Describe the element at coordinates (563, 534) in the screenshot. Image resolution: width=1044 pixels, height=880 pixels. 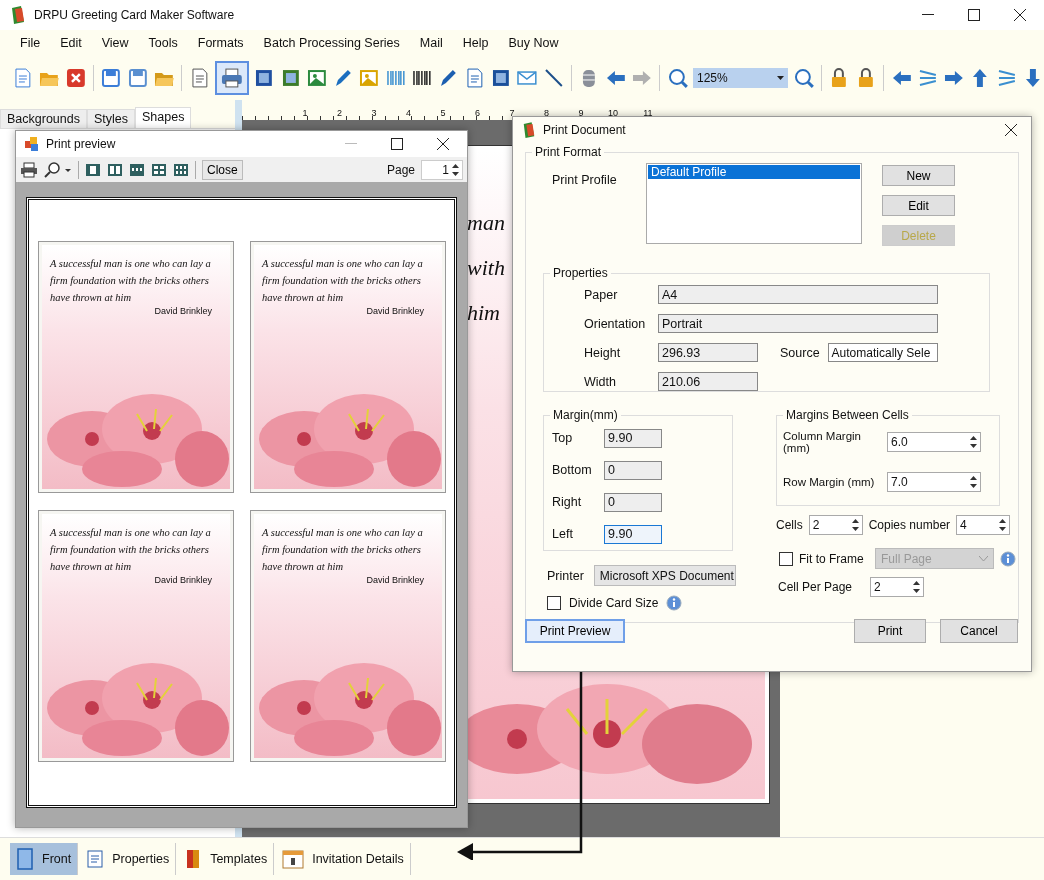
I see `field-label: Left` at that location.